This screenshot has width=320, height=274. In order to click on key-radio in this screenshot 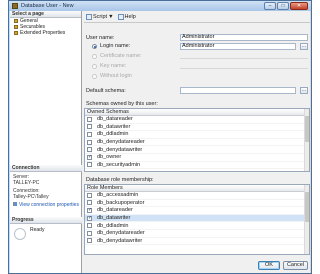, I will do `click(94, 66)`.